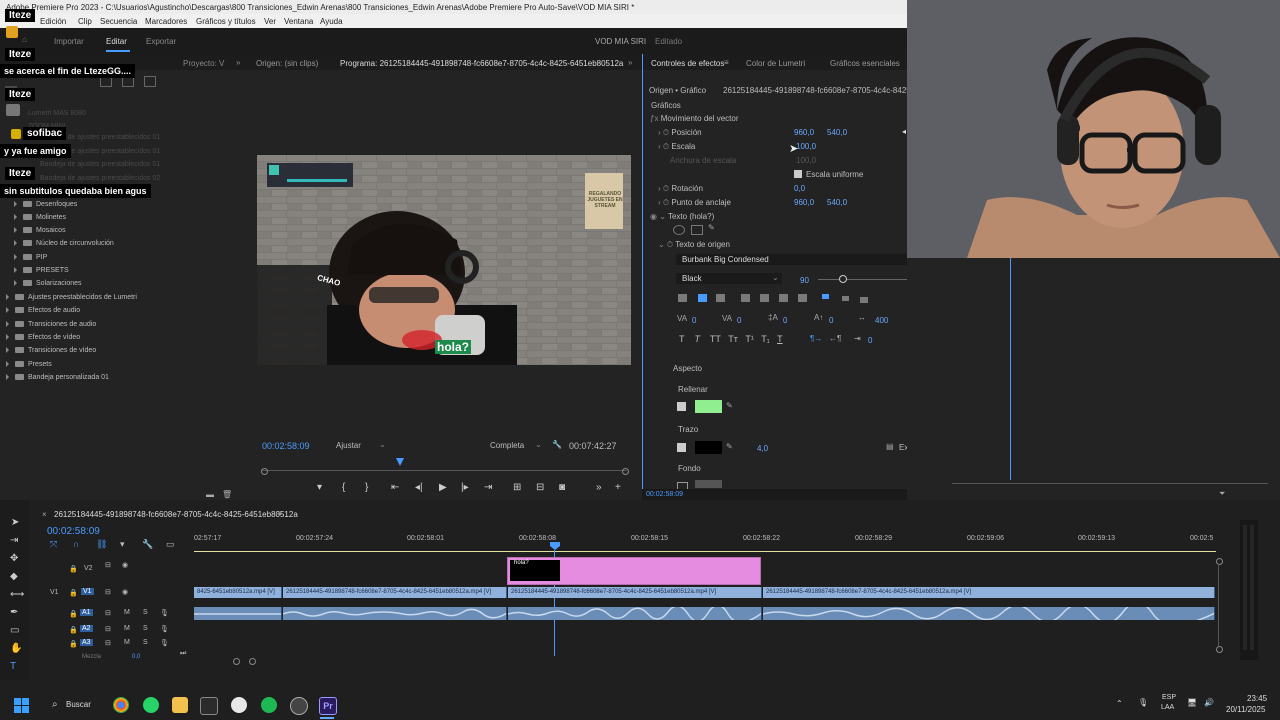  I want to click on extract-icon: ⊟, so click(540, 487).